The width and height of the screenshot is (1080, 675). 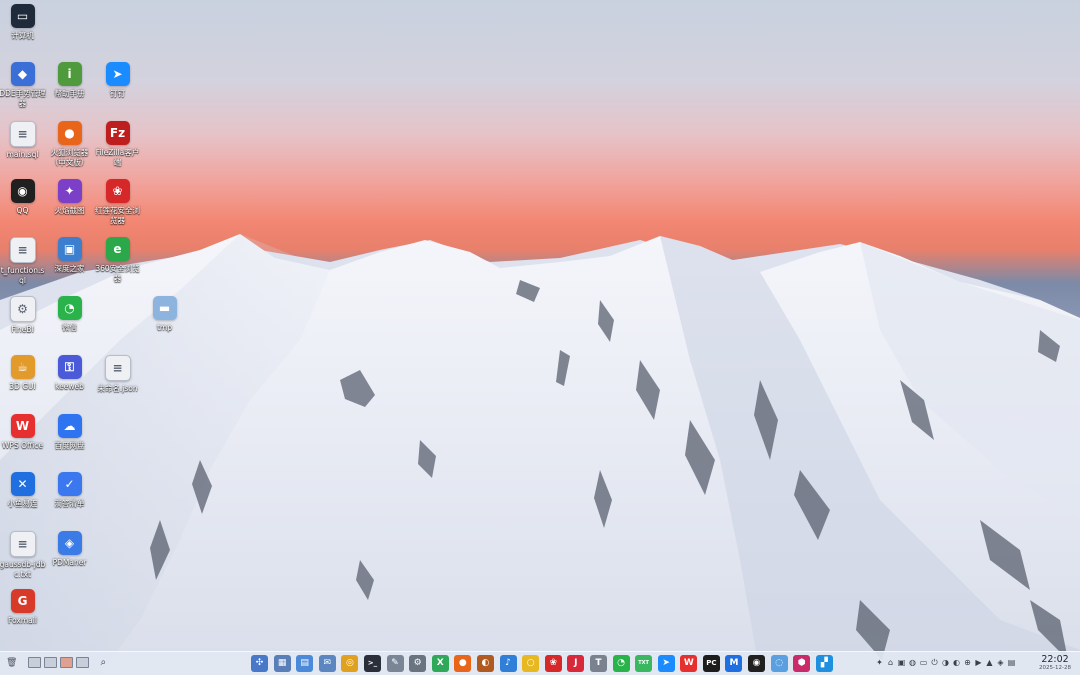 I want to click on tray-icon-7: ◐, so click(x=956, y=662).